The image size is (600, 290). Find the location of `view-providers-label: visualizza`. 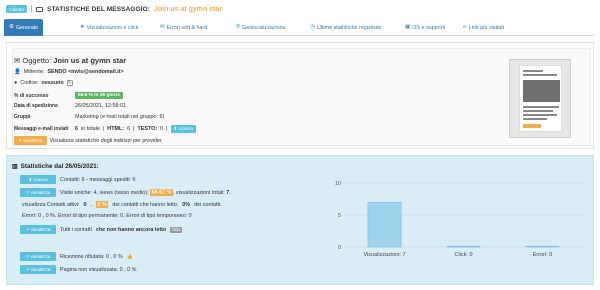

view-providers-label: visualizza is located at coordinates (33, 140).